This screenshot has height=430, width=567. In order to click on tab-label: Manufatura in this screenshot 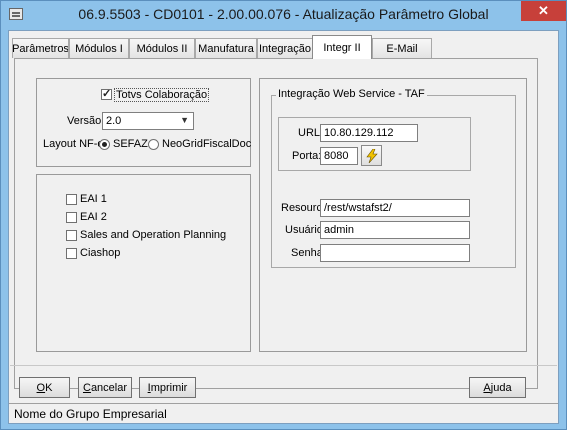, I will do `click(226, 48)`.